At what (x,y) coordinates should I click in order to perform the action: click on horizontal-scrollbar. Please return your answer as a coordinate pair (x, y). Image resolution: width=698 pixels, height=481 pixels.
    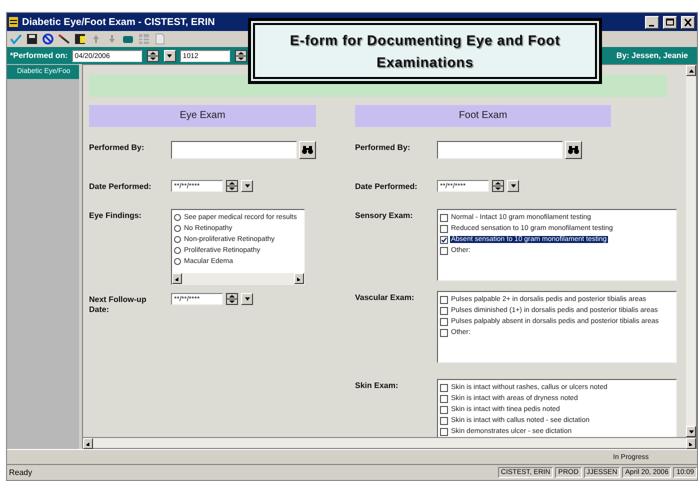
    Looking at the image, I should click on (389, 442).